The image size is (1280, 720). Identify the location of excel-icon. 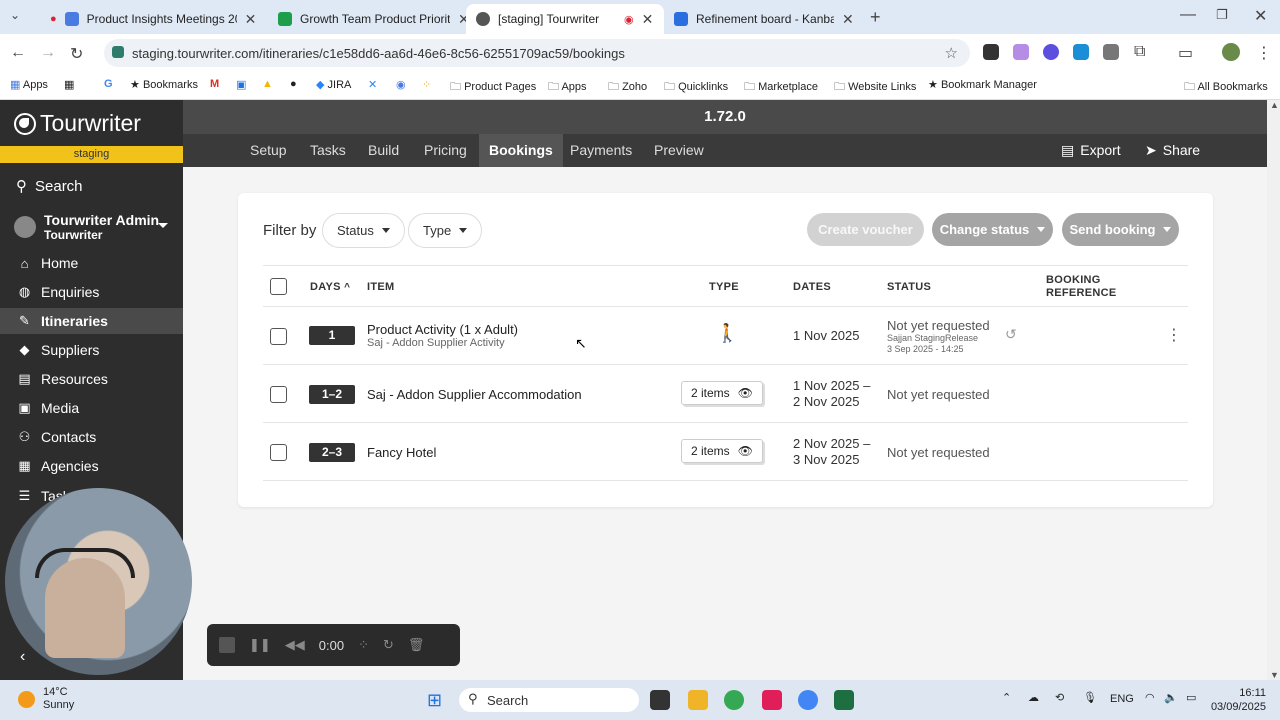
(844, 700).